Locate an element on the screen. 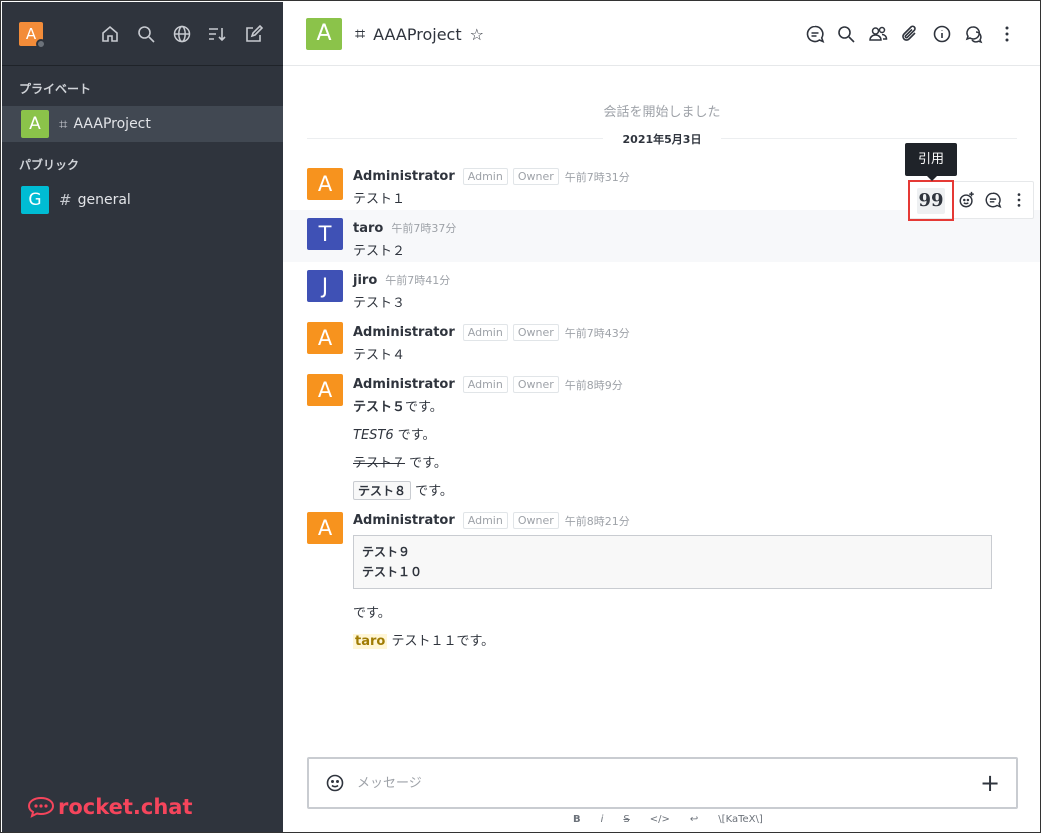  message-text: テスト１ is located at coordinates (379, 199).